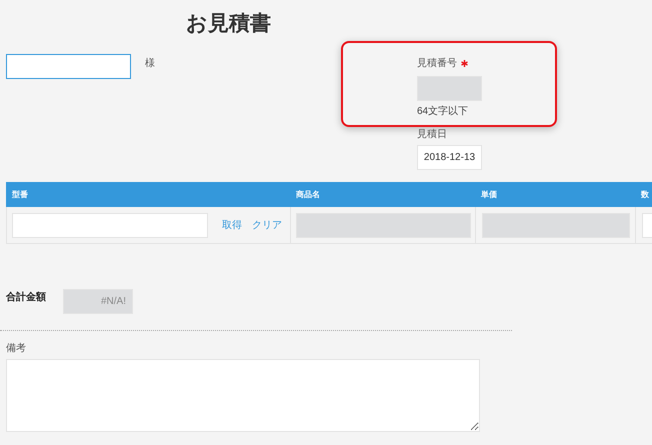  What do you see at coordinates (150, 63) in the screenshot?
I see `suffix-label: 様` at bounding box center [150, 63].